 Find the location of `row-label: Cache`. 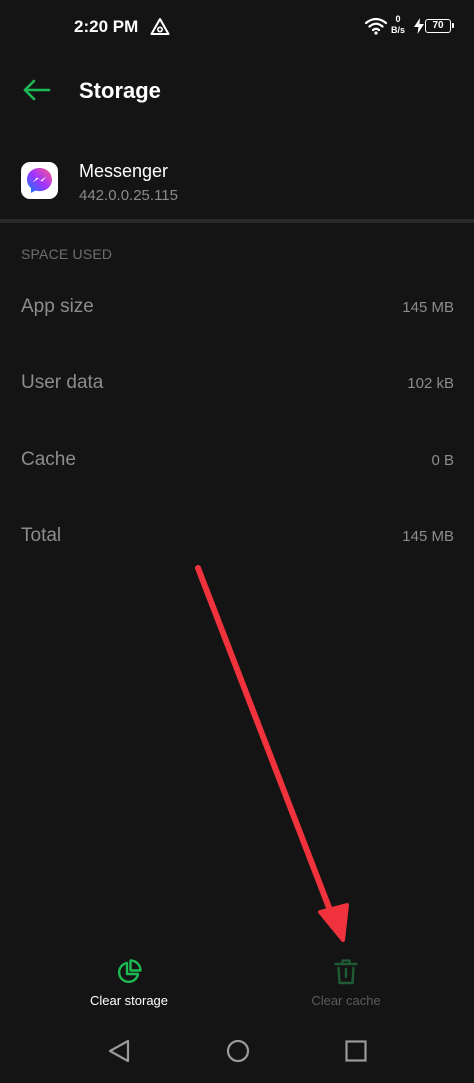

row-label: Cache is located at coordinates (48, 459).